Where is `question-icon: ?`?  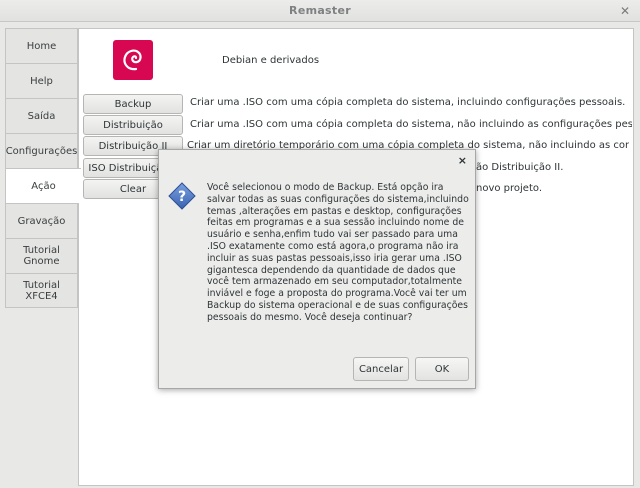 question-icon: ? is located at coordinates (182, 196).